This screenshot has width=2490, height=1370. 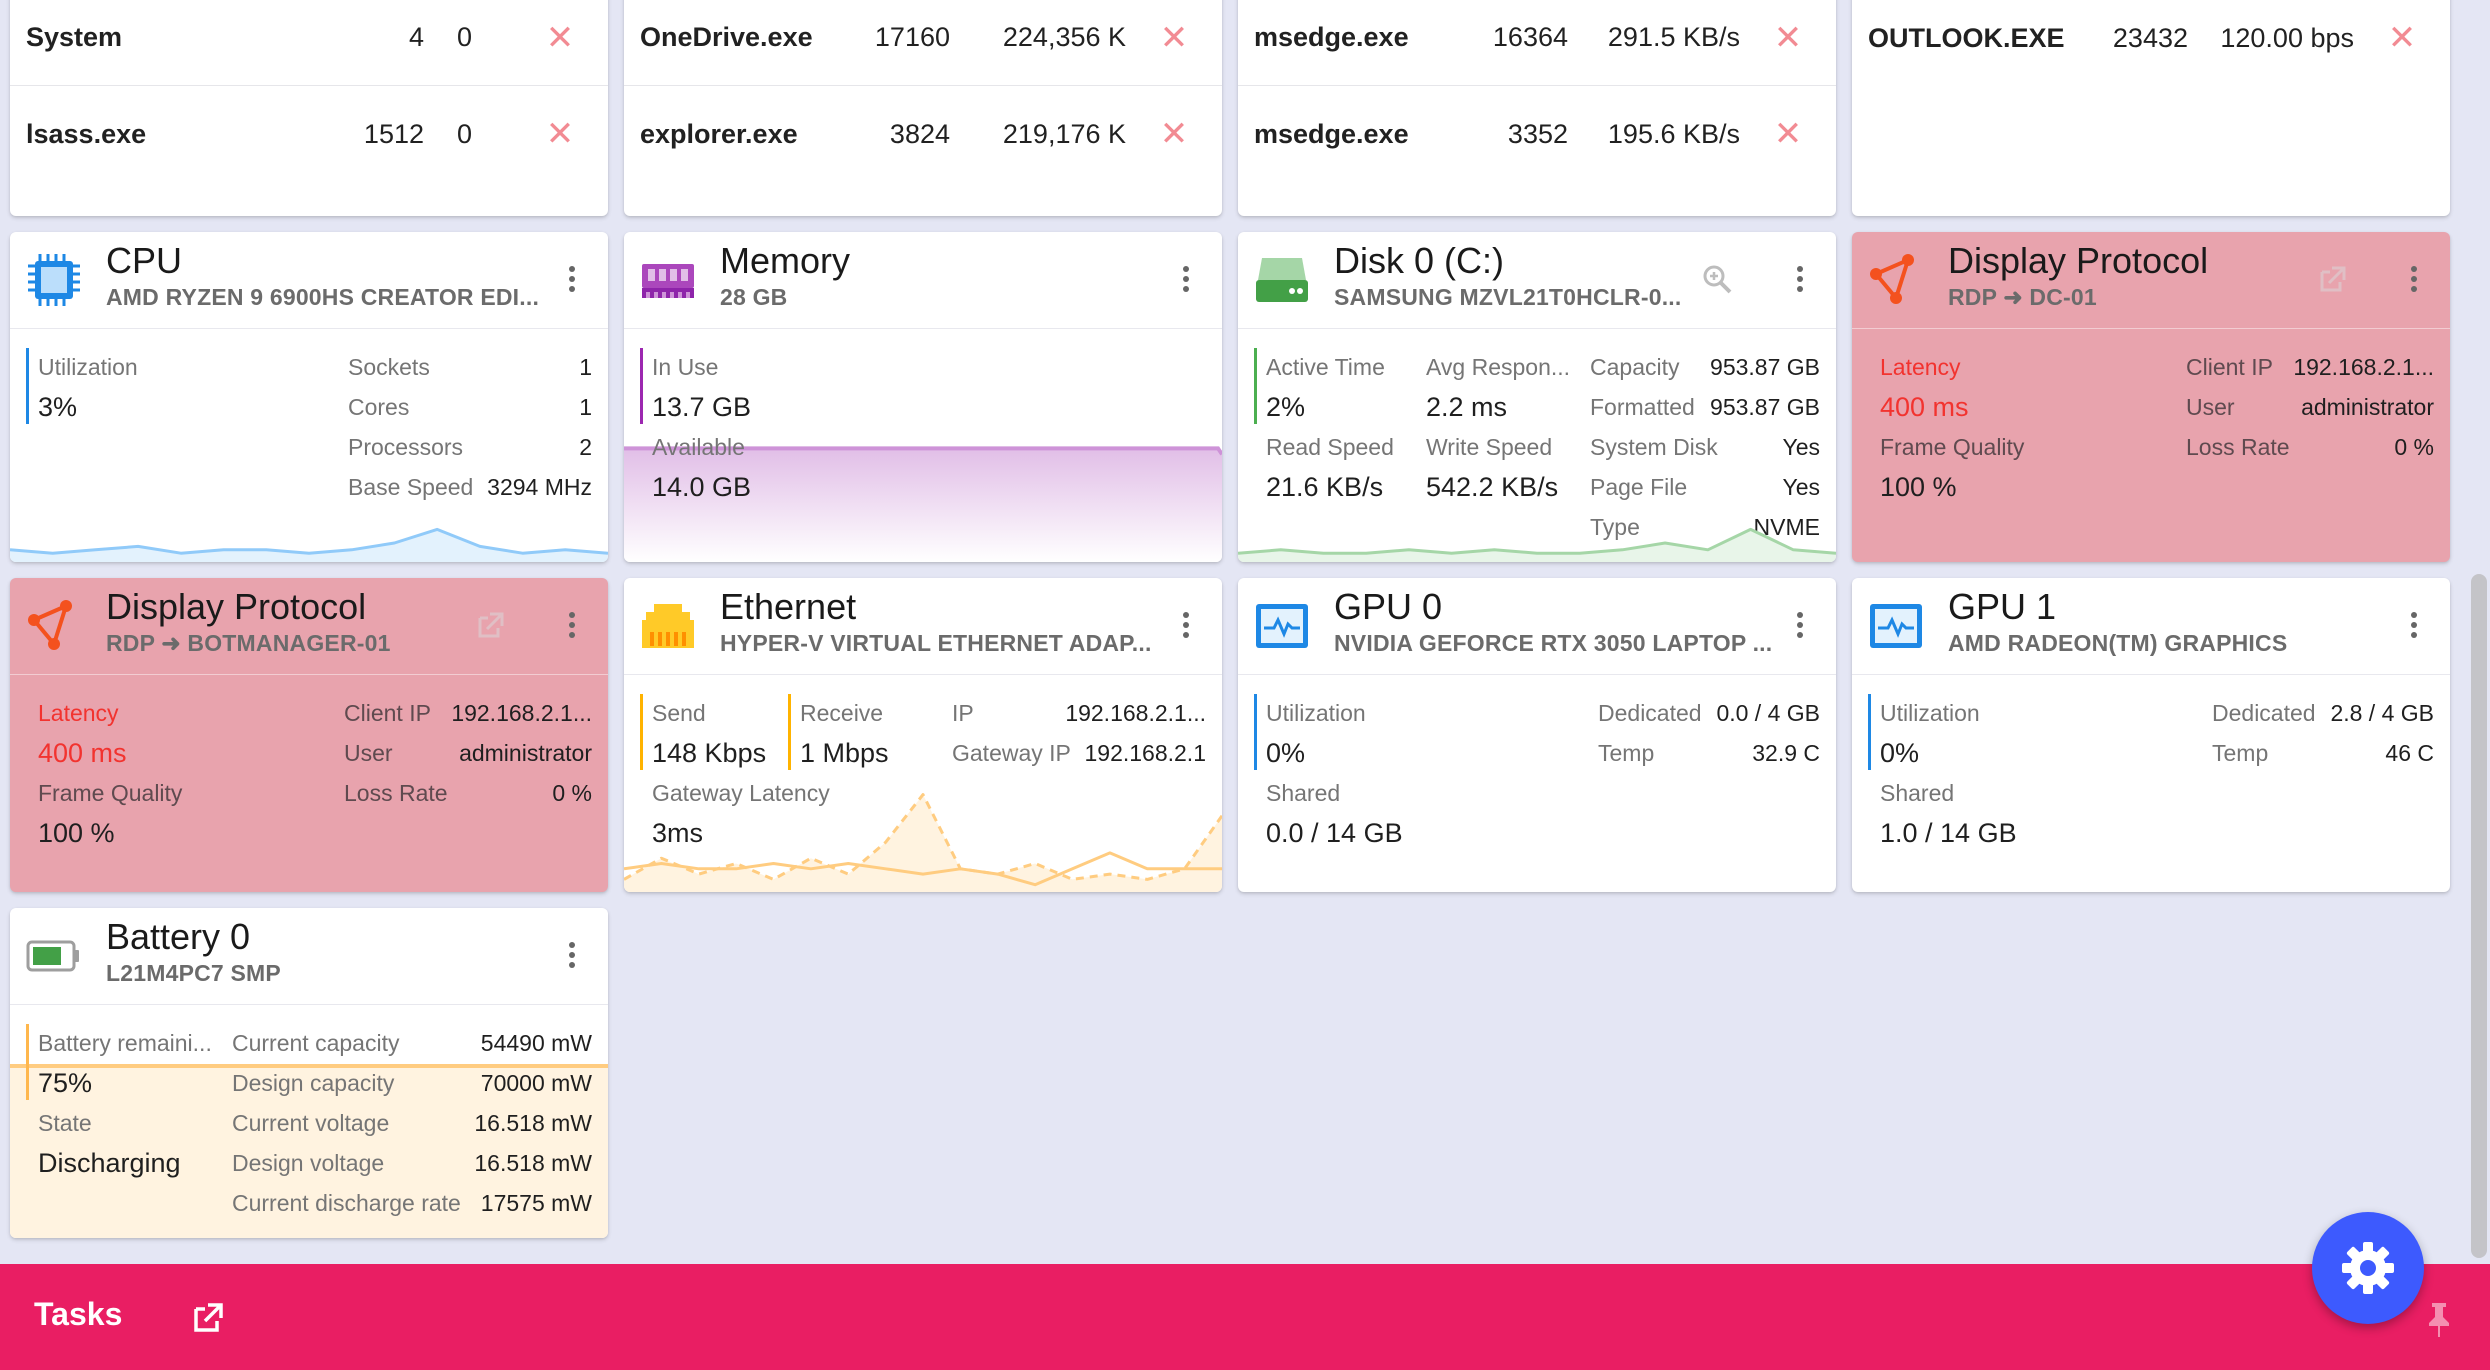 What do you see at coordinates (2151, 280) in the screenshot?
I see `widget-header: Display Protocol RDP ➜ DC-01` at bounding box center [2151, 280].